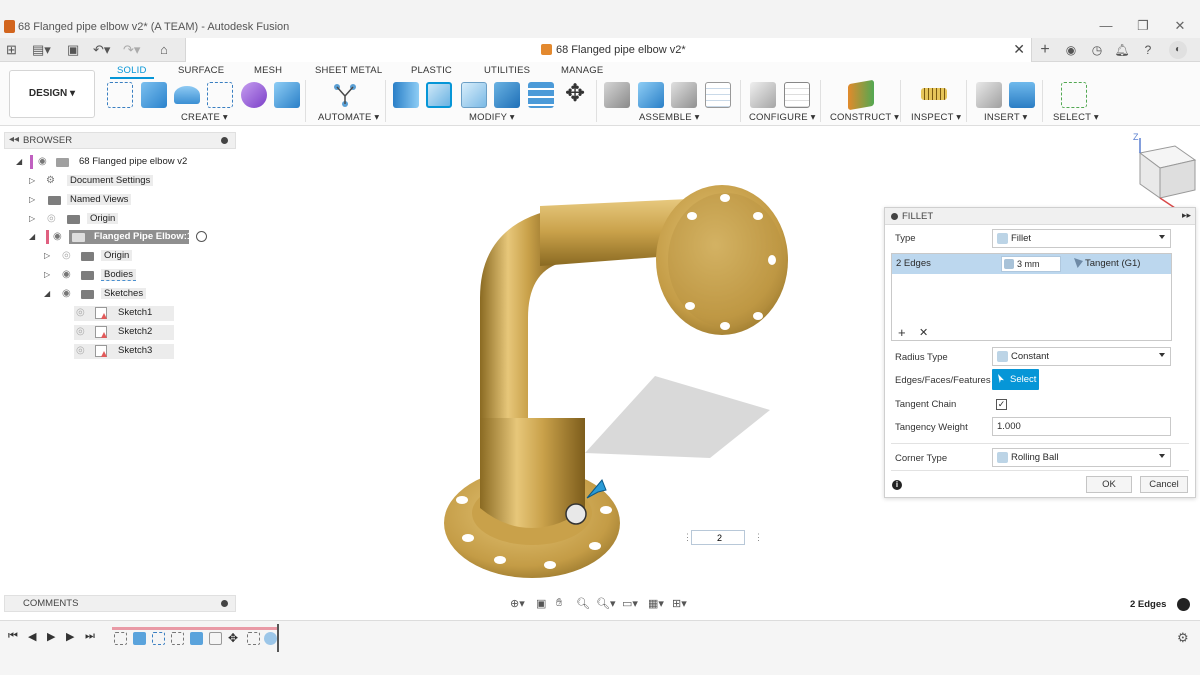 This screenshot has width=1200, height=675. I want to click on create-menu: CREATE ▾, so click(204, 117).